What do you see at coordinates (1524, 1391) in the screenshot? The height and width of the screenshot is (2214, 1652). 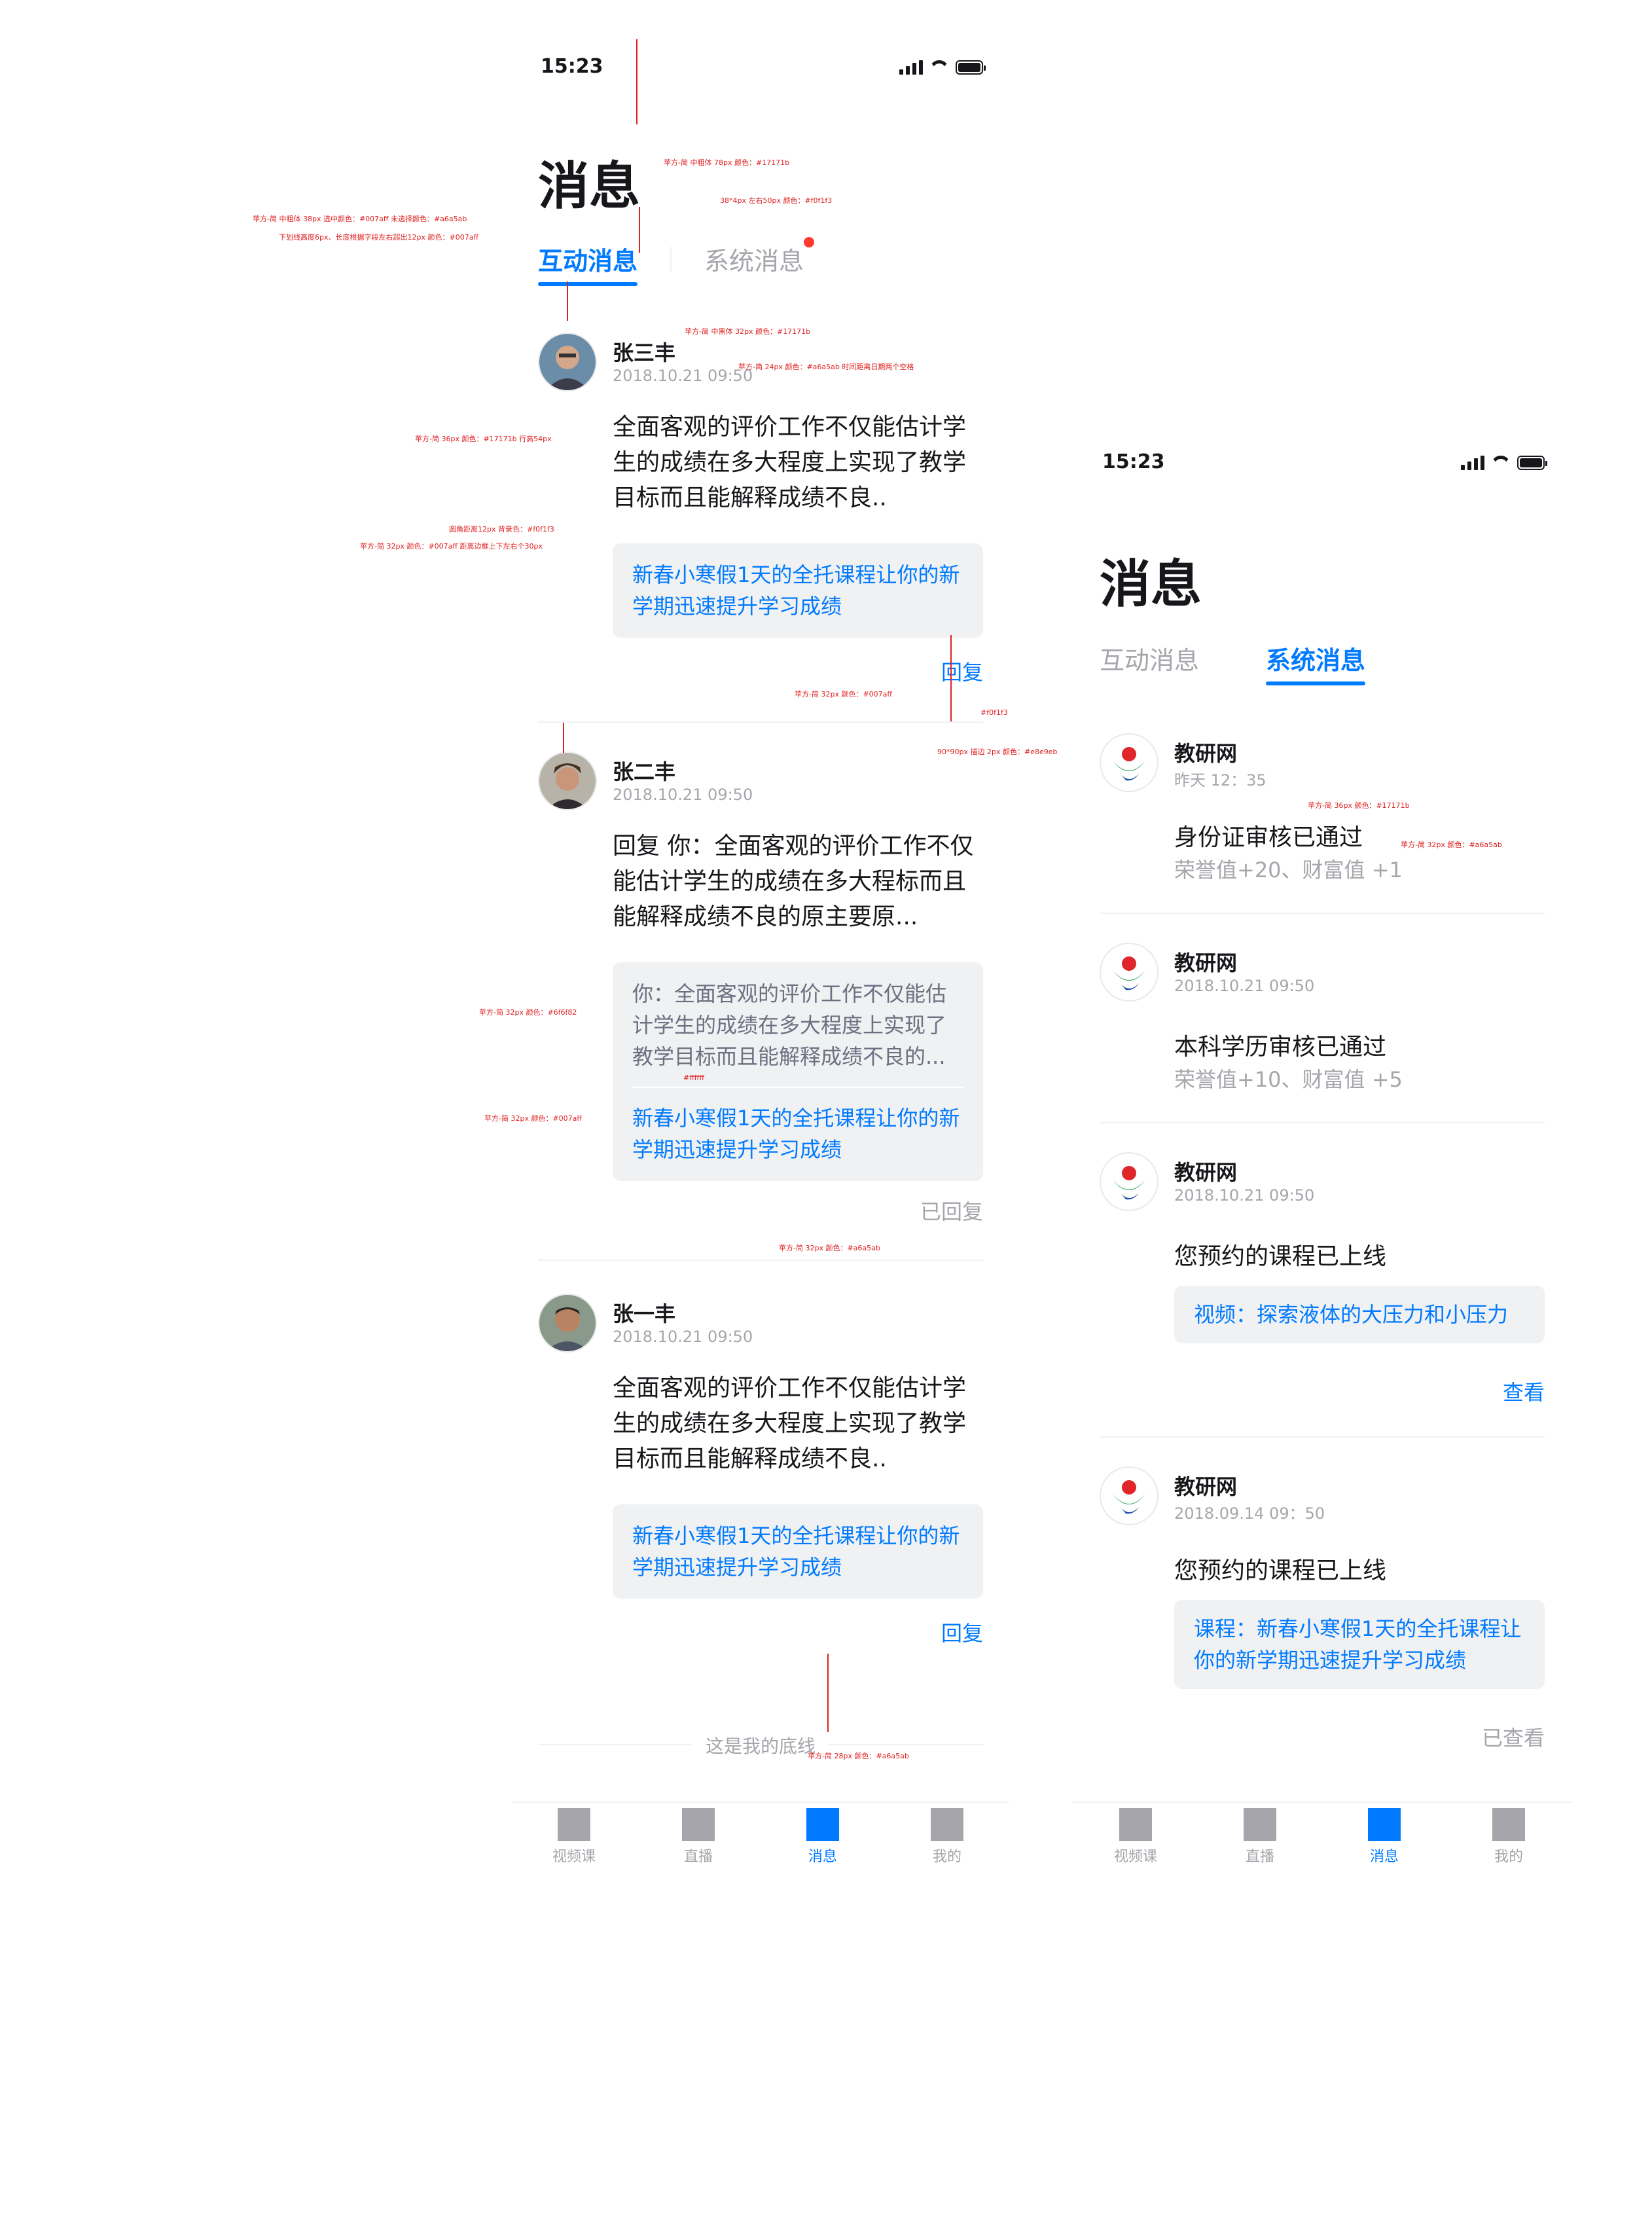 I see `view-button: 查看` at bounding box center [1524, 1391].